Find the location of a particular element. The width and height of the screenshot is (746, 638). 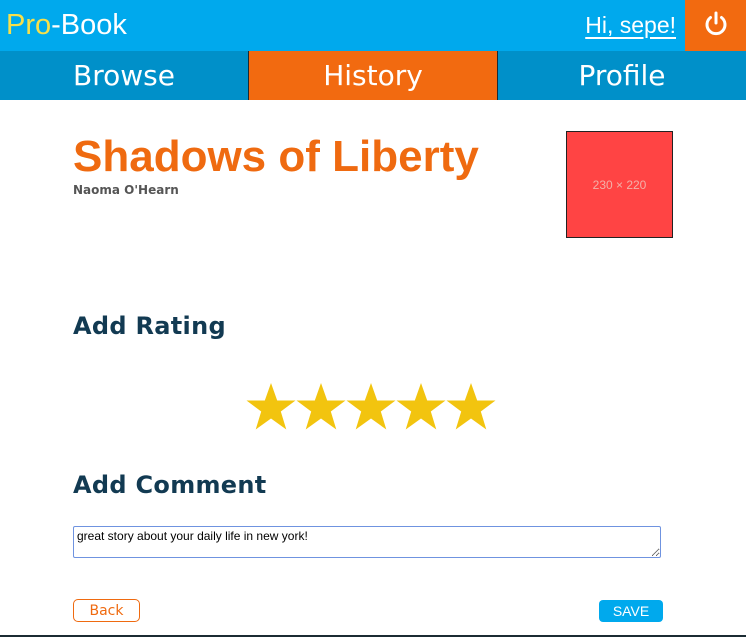

book-cover-image: 230 × 220 is located at coordinates (619, 184).